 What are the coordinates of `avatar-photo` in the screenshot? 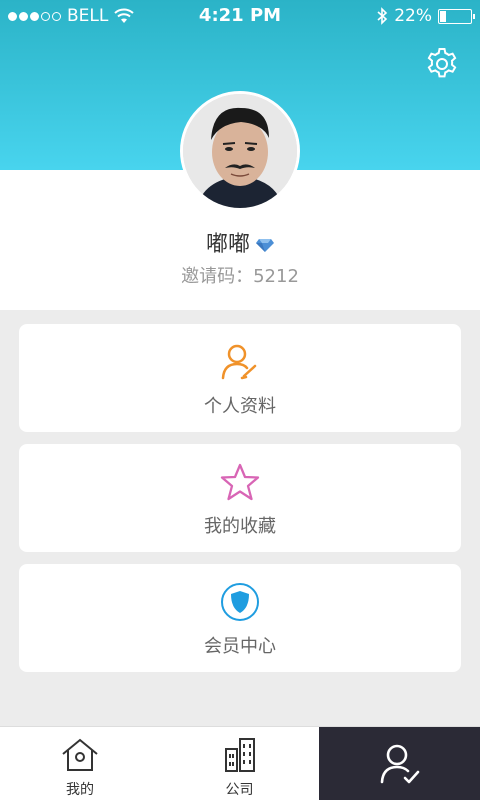 It's located at (240, 151).